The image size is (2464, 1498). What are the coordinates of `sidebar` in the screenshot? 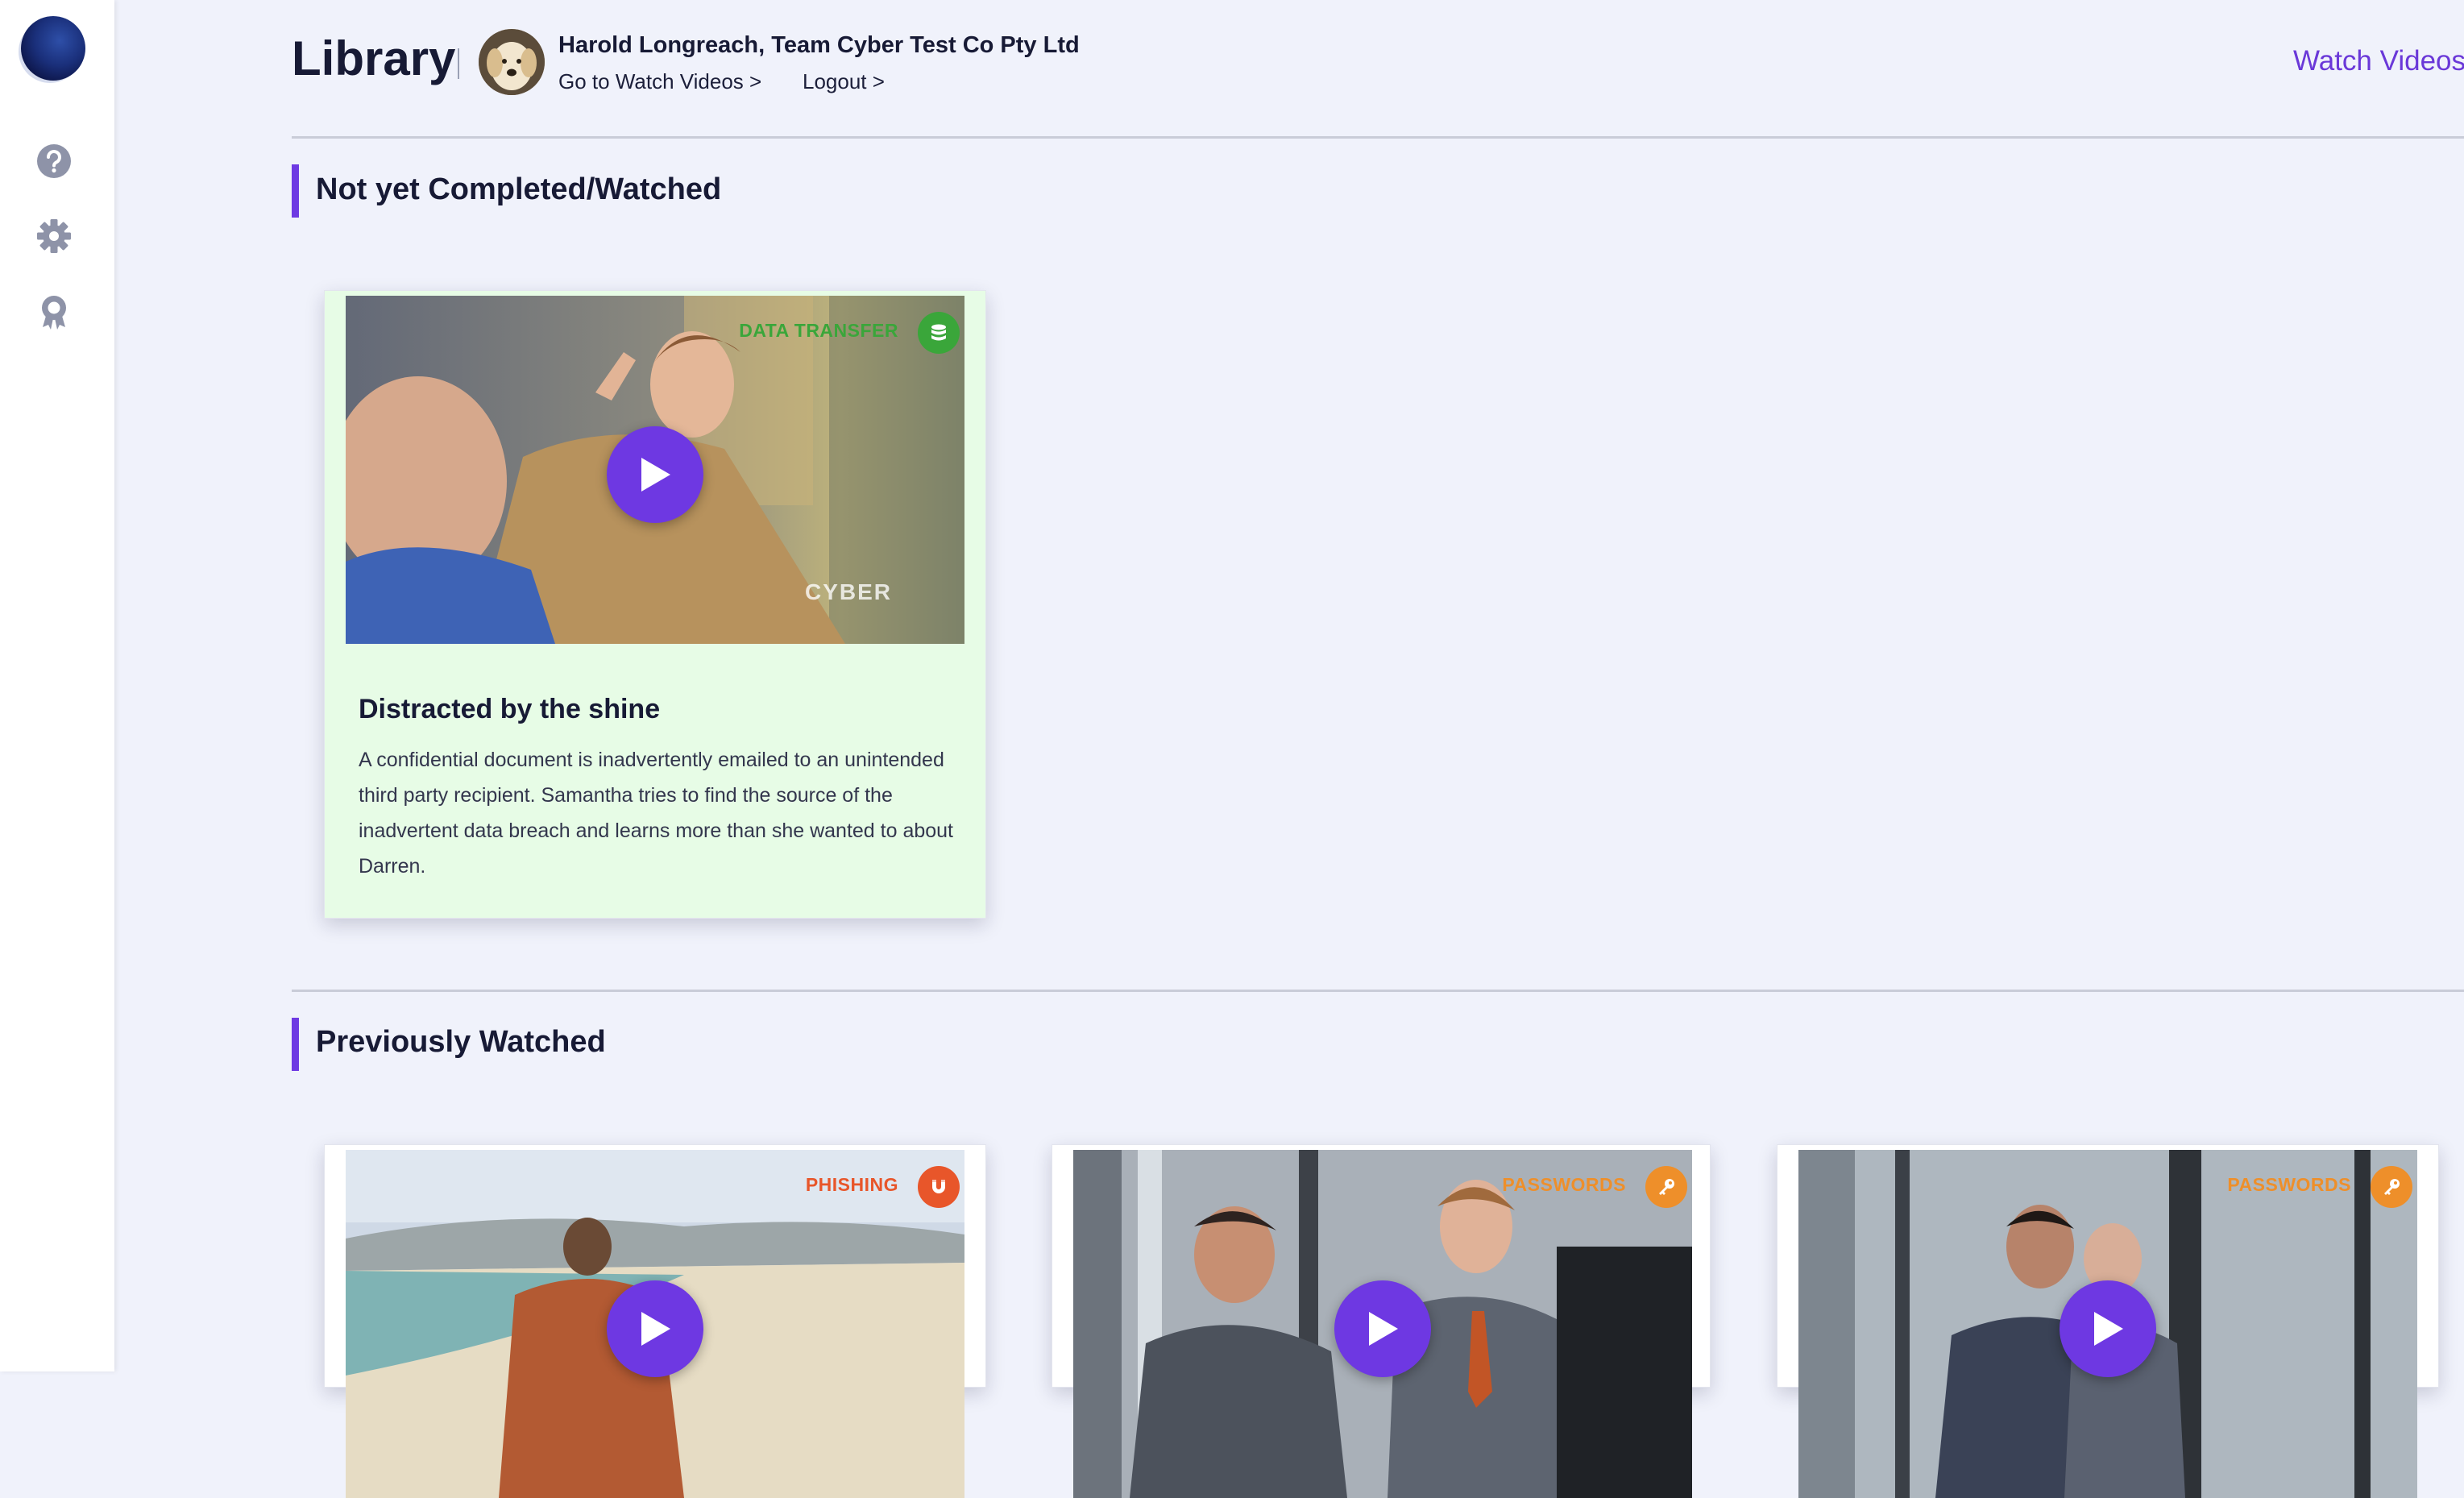 It's located at (57, 685).